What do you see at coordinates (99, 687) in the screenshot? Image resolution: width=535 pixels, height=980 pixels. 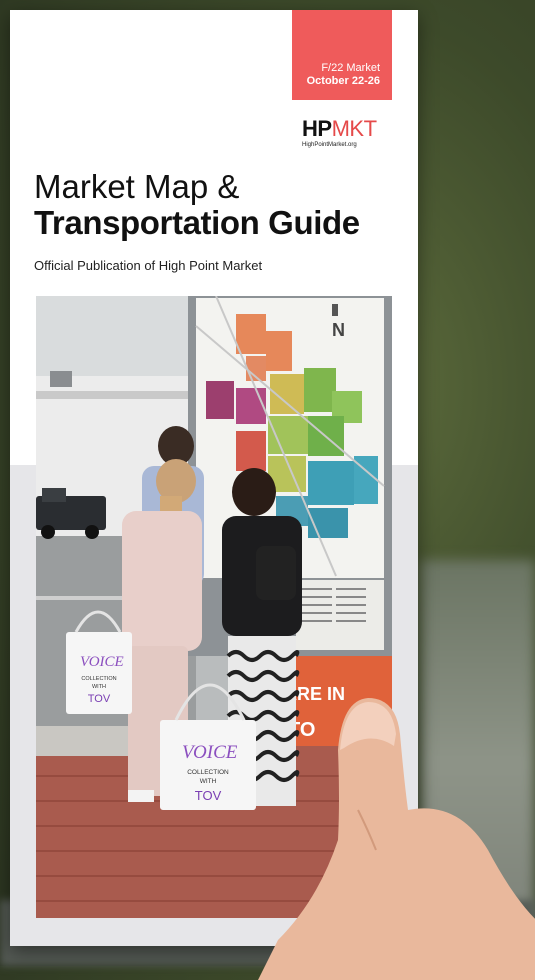 I see `bag-line2-left: WITH` at bounding box center [99, 687].